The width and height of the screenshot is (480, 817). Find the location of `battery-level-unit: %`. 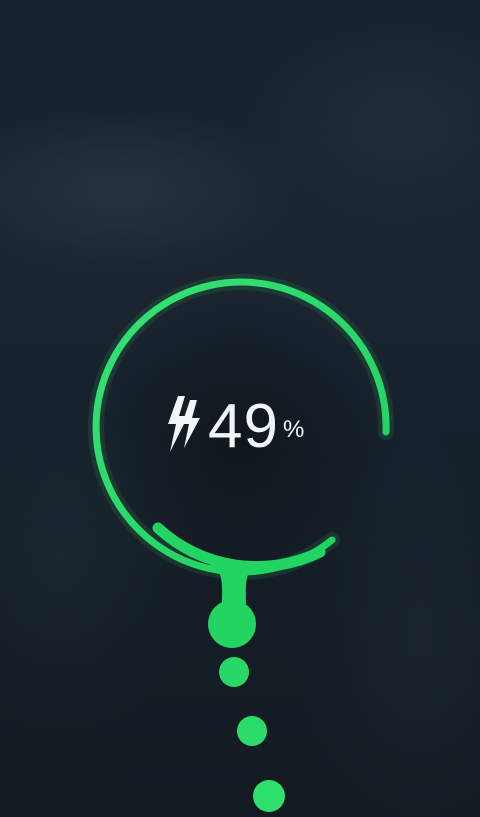

battery-level-unit: % is located at coordinates (293, 429).